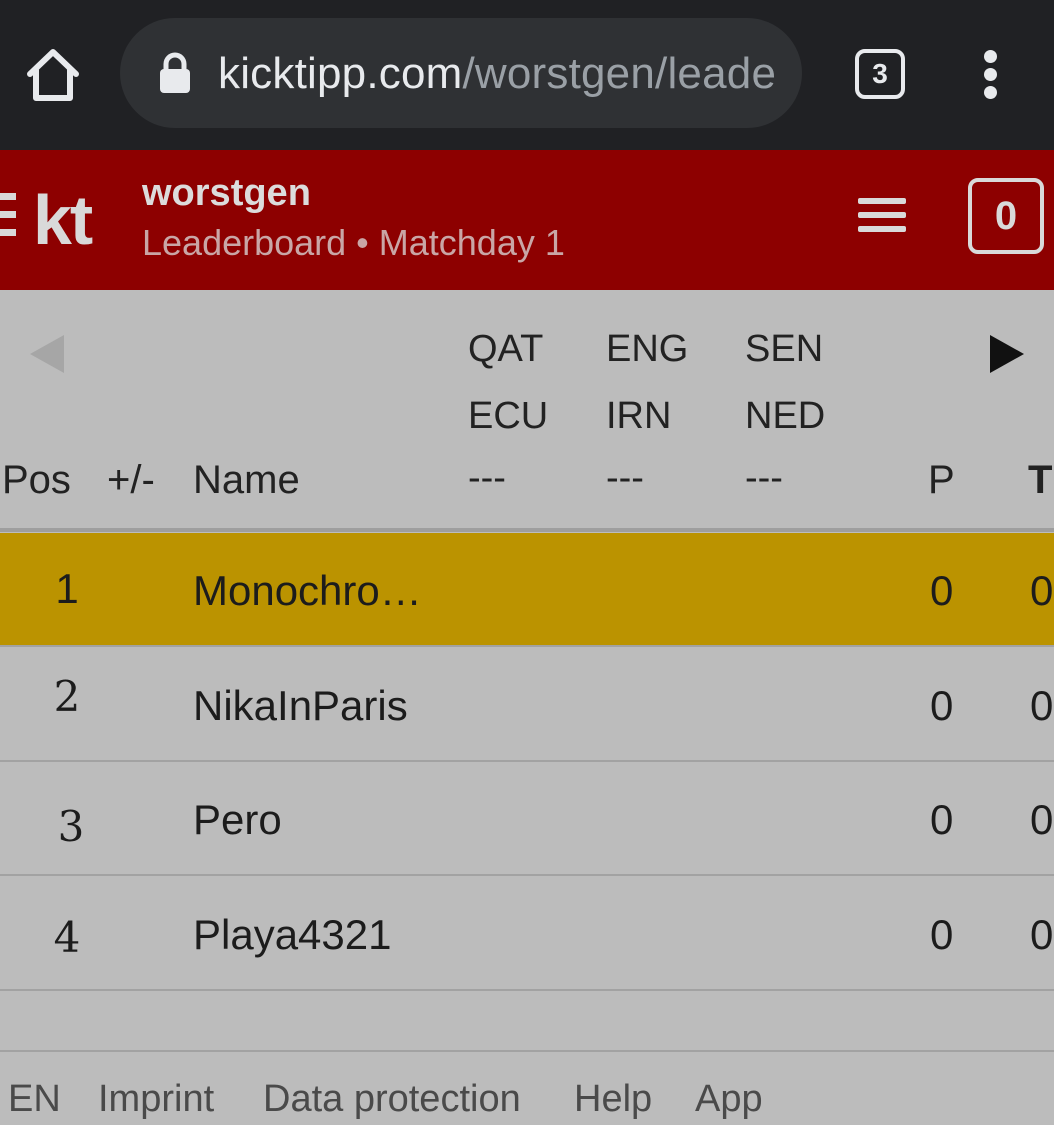 This screenshot has height=1125, width=1054. What do you see at coordinates (175, 72) in the screenshot?
I see `lock-icon` at bounding box center [175, 72].